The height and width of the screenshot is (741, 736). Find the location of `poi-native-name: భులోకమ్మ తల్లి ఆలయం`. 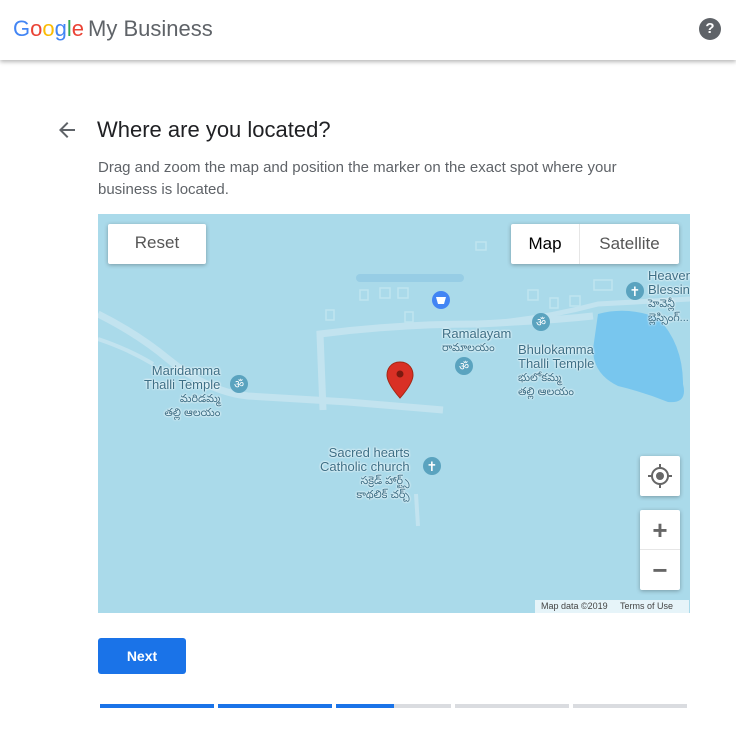

poi-native-name: భులోకమ్మ తల్లి ఆలయం is located at coordinates (546, 385).